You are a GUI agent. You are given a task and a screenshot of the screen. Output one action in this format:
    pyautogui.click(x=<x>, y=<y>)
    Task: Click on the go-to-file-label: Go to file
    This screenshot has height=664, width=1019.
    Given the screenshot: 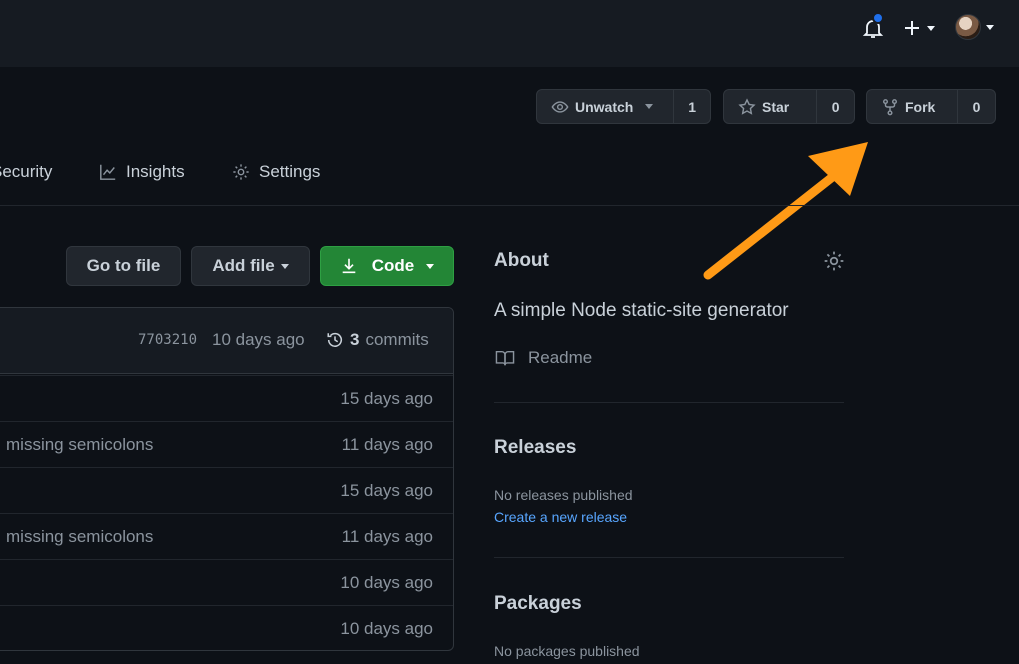 What is the action you would take?
    pyautogui.click(x=123, y=265)
    